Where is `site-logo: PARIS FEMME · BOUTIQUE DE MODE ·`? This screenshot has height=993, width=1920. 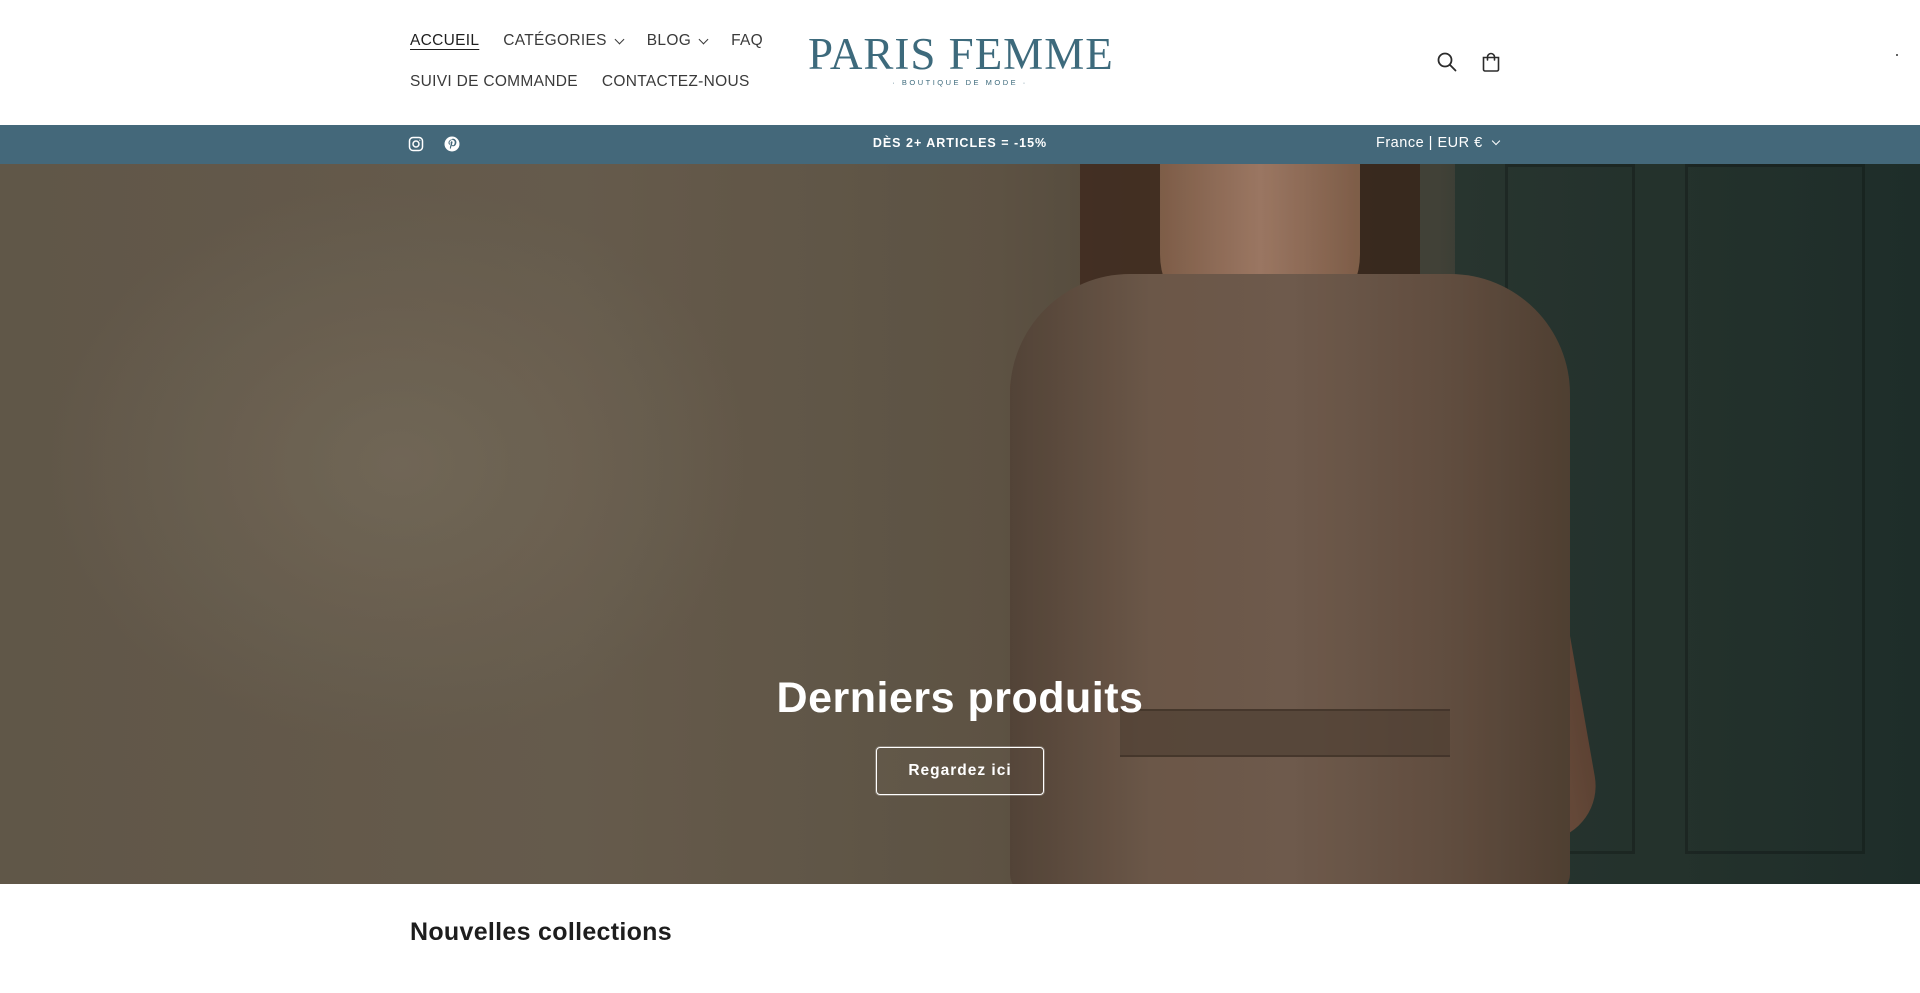 site-logo: PARIS FEMME · BOUTIQUE DE MODE · is located at coordinates (961, 60).